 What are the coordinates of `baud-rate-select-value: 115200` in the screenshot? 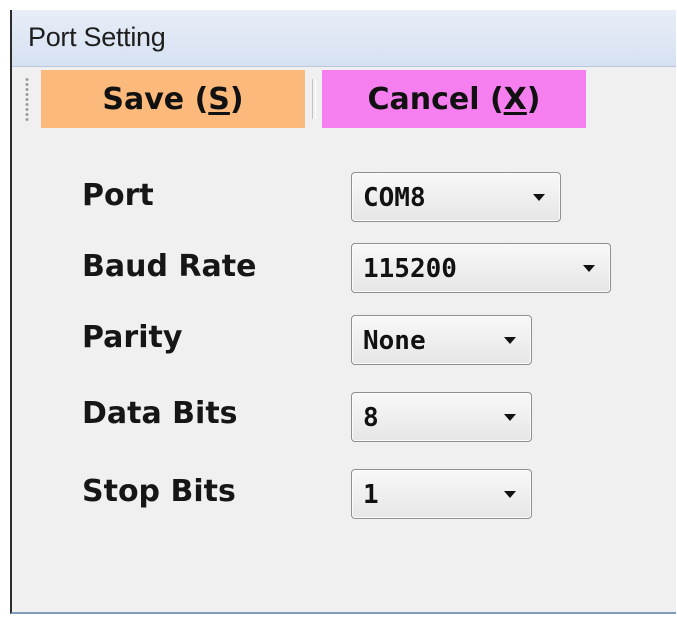 It's located at (410, 269).